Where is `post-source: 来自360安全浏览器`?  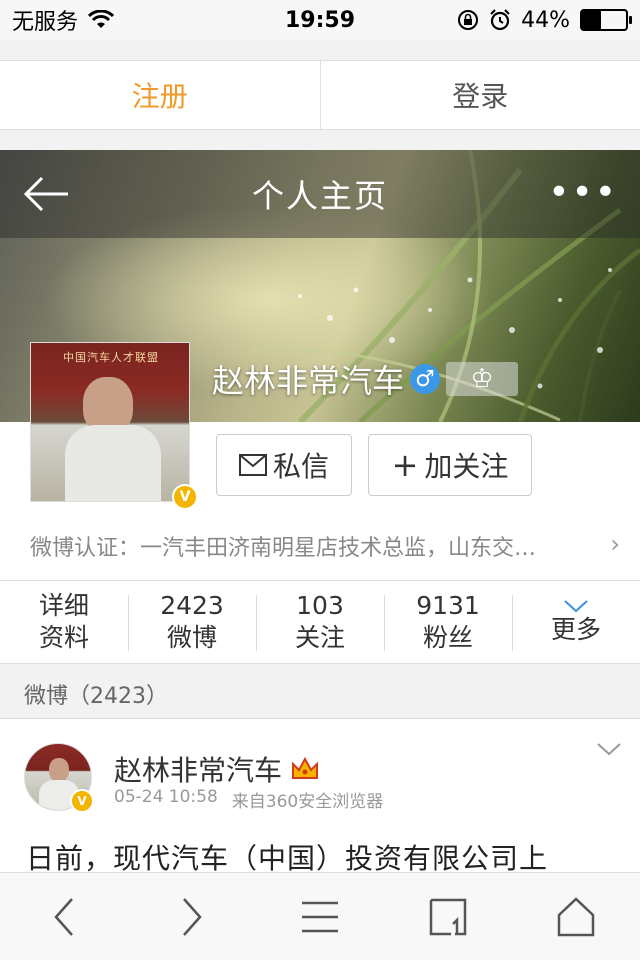 post-source: 来自360安全浏览器 is located at coordinates (307, 802).